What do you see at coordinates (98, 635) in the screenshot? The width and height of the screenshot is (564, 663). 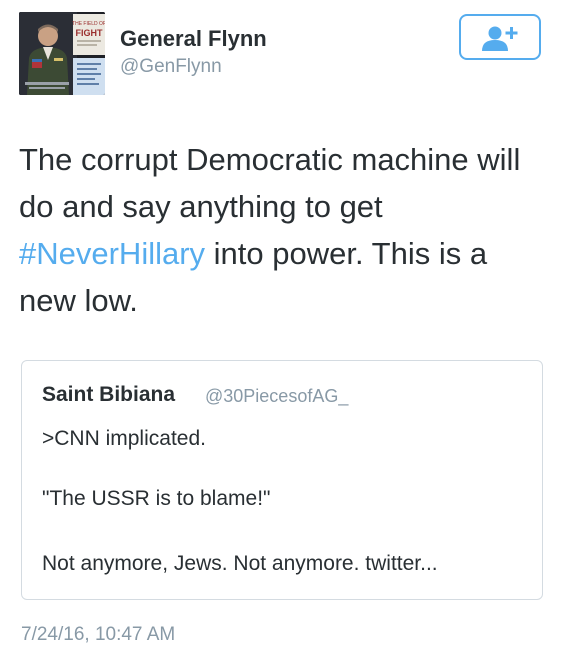 I see `tweet-timestamp: 7/24/16, 10:47 AM` at bounding box center [98, 635].